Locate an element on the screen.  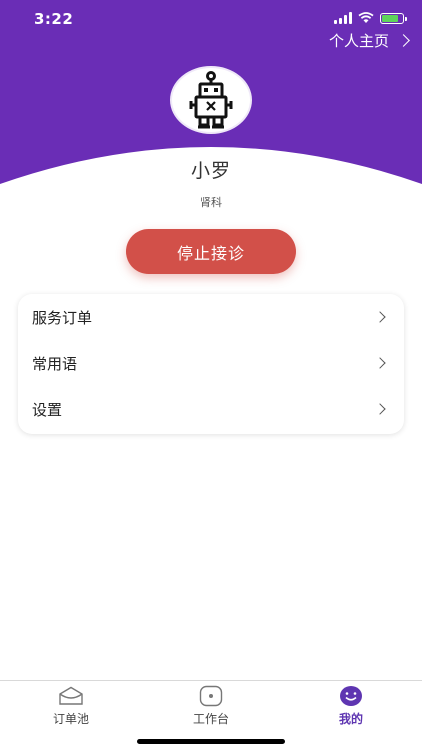
tab-label: 订单池 is located at coordinates (70, 719).